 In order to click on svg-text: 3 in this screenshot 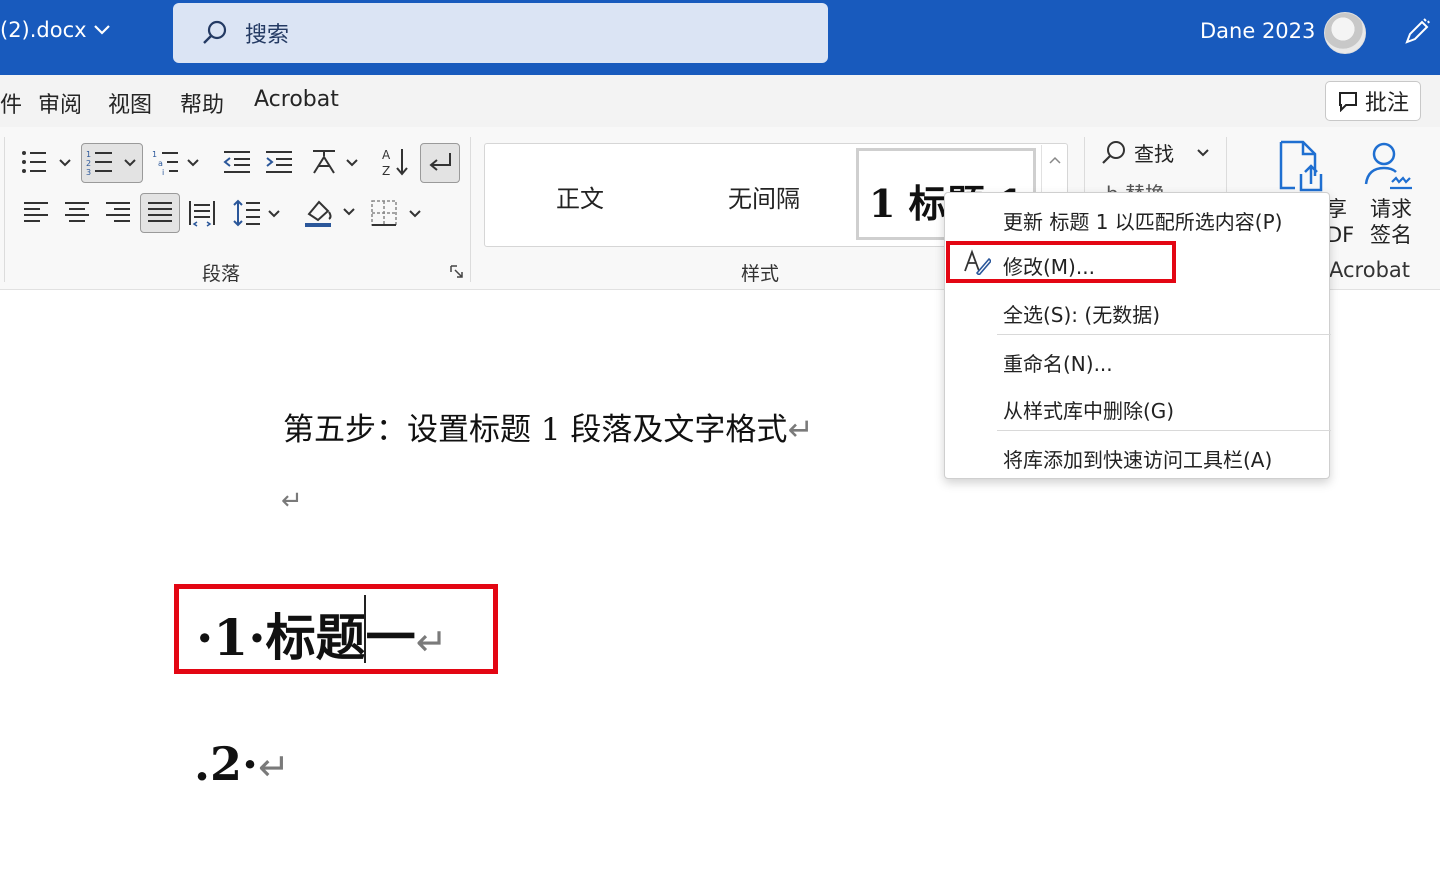, I will do `click(88, 172)`.